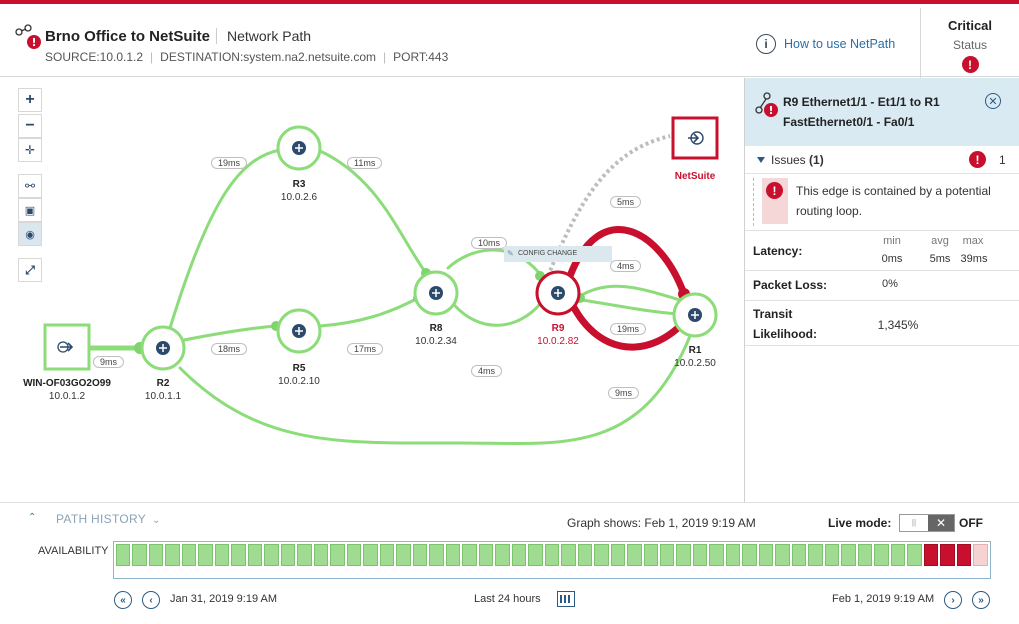  What do you see at coordinates (365, 163) in the screenshot?
I see `edge-label-r3-r8: 11ms` at bounding box center [365, 163].